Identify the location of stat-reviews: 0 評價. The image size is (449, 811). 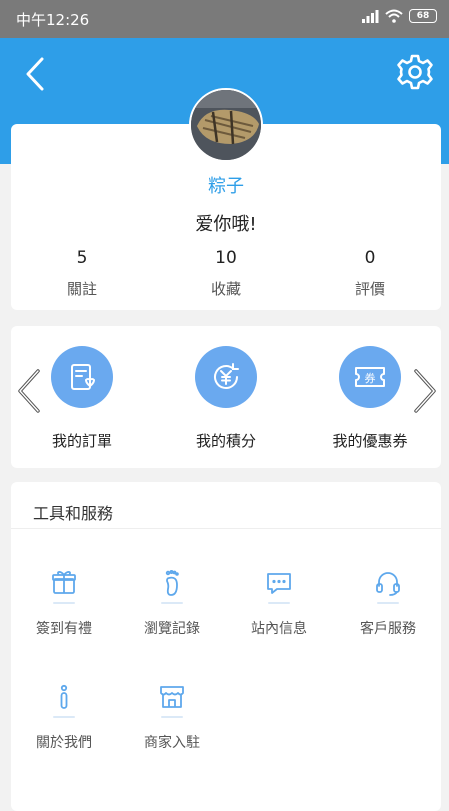
(370, 273).